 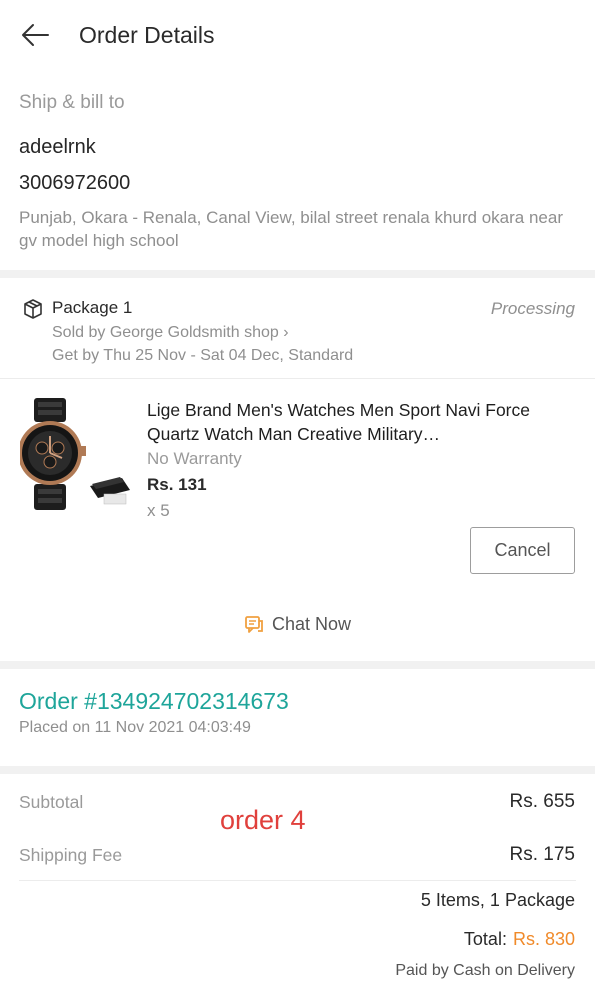 I want to click on subtotal-label: Subtotal, so click(x=51, y=802).